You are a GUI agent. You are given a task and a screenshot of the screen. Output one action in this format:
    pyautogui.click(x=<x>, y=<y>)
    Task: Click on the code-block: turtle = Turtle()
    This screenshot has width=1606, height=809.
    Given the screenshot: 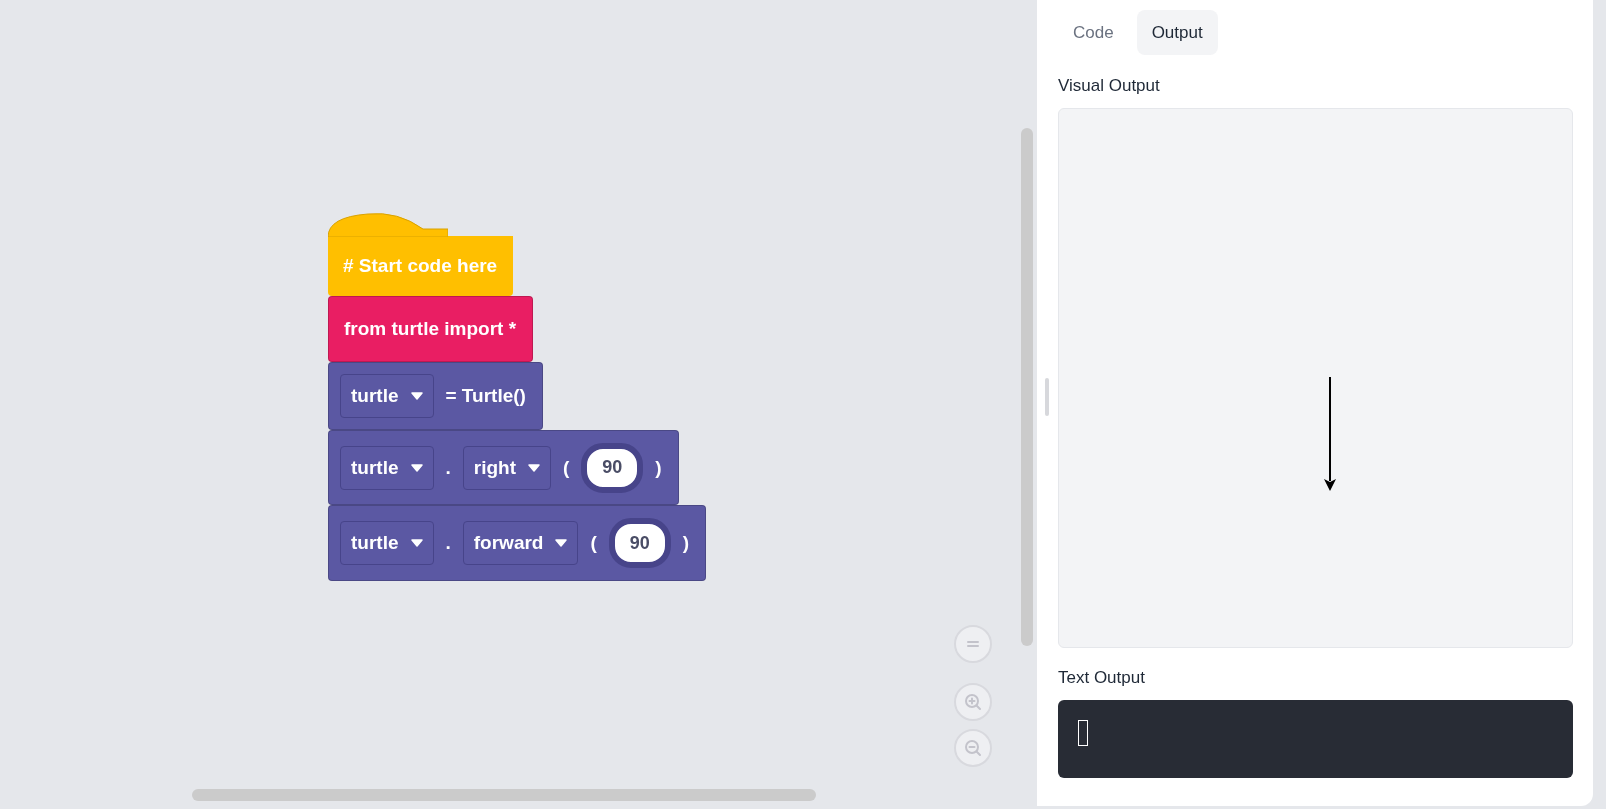 What is the action you would take?
    pyautogui.click(x=435, y=396)
    